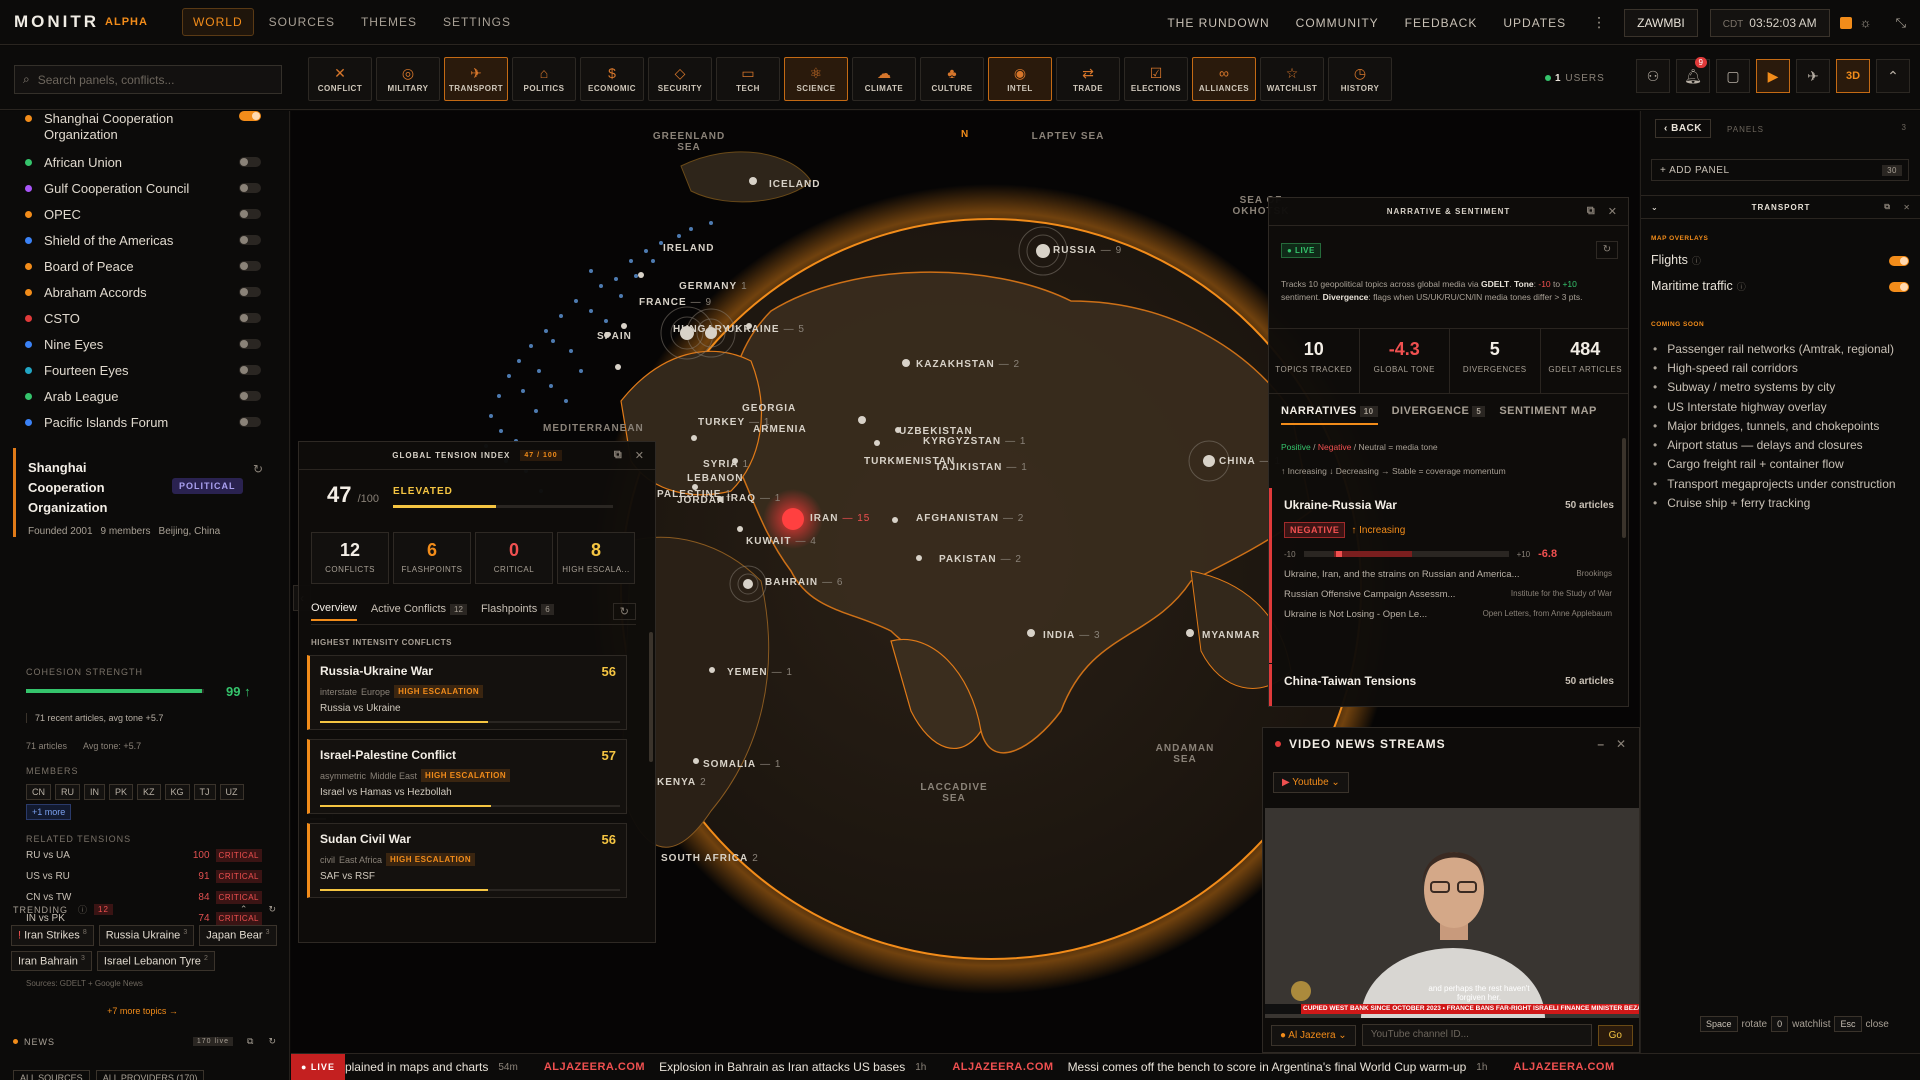  What do you see at coordinates (1624, 488) in the screenshot?
I see `narrative-scrollbar` at bounding box center [1624, 488].